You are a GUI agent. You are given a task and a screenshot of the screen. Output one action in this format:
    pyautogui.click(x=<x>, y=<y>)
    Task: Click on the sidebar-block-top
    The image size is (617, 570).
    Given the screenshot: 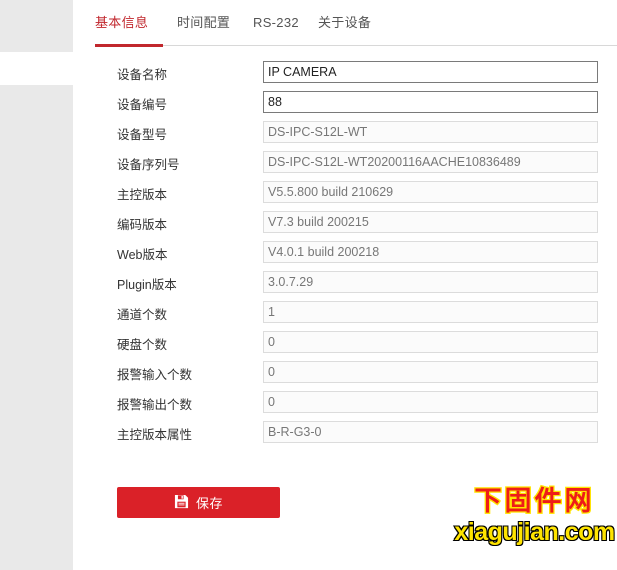 What is the action you would take?
    pyautogui.click(x=36, y=26)
    